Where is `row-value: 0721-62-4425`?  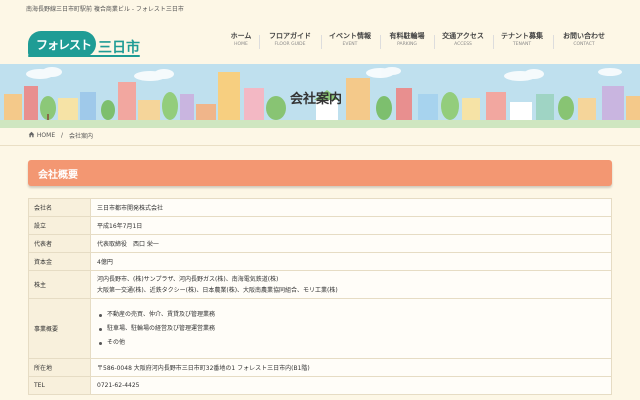
row-value: 0721-62-4425 is located at coordinates (351, 385).